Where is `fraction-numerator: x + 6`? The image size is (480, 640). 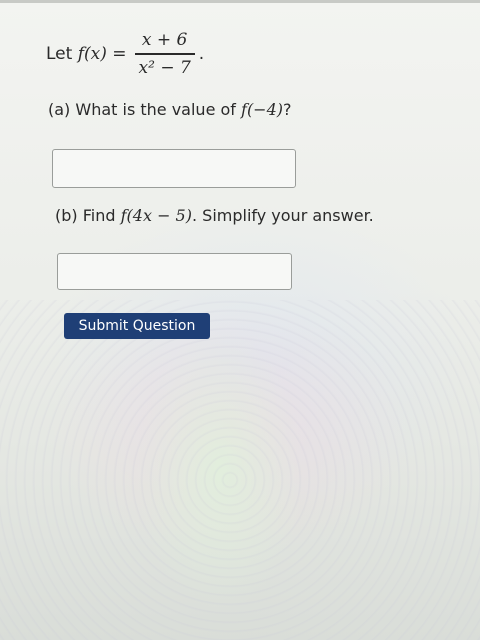 fraction-numerator: x + 6 is located at coordinates (164, 40).